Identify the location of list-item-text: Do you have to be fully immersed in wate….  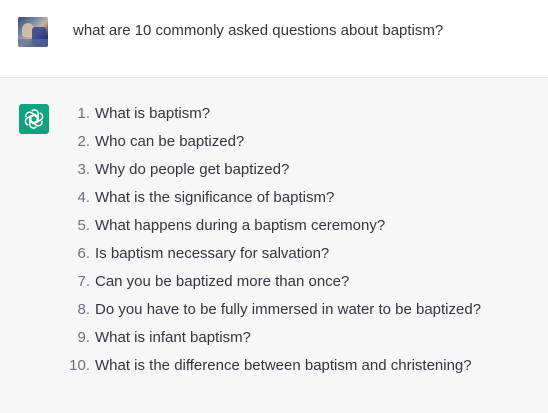
(288, 309).